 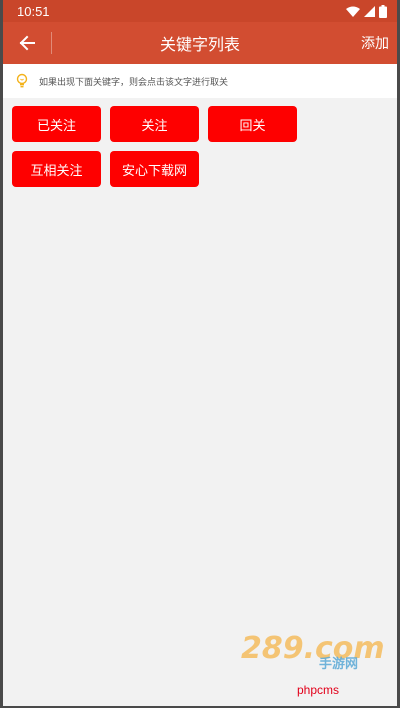 I want to click on back-button, so click(x=27, y=43).